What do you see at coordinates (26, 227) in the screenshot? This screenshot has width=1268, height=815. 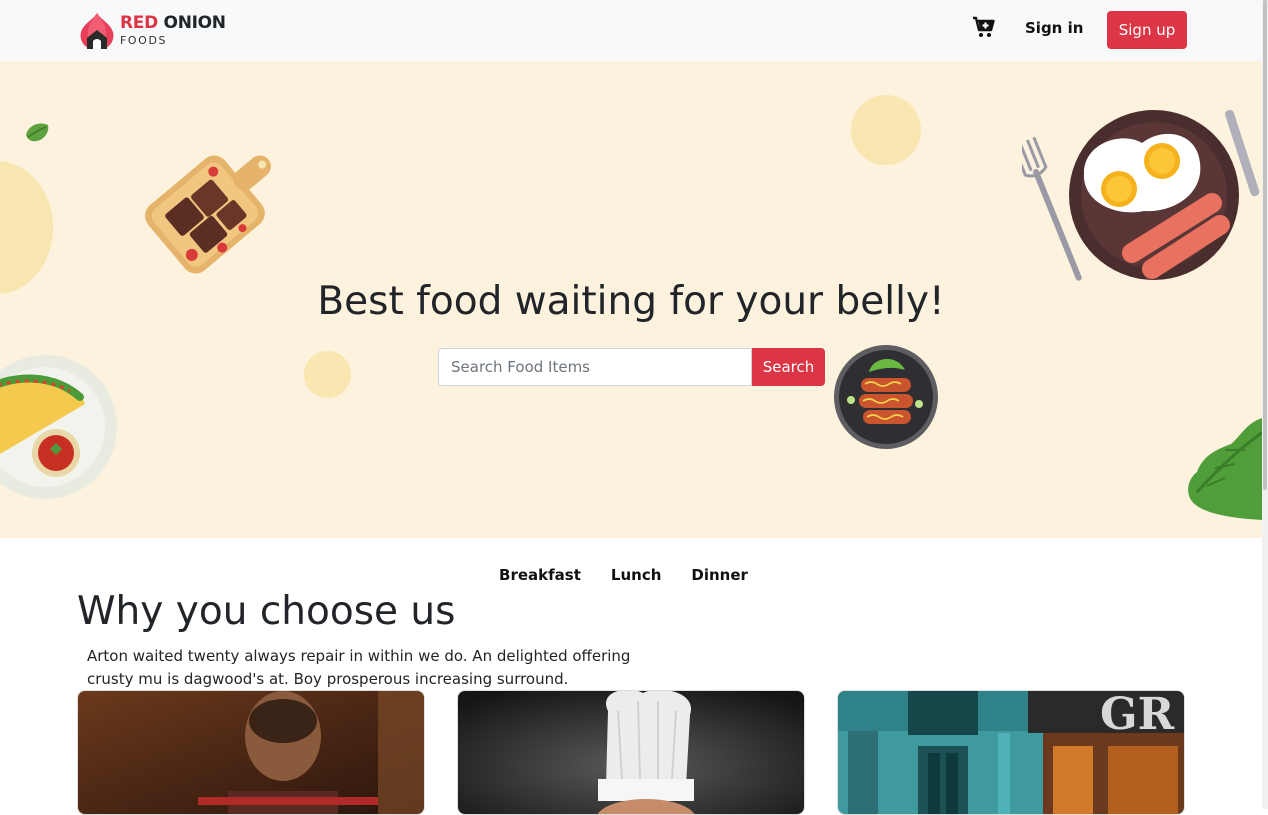 I see `decor-circle-left` at bounding box center [26, 227].